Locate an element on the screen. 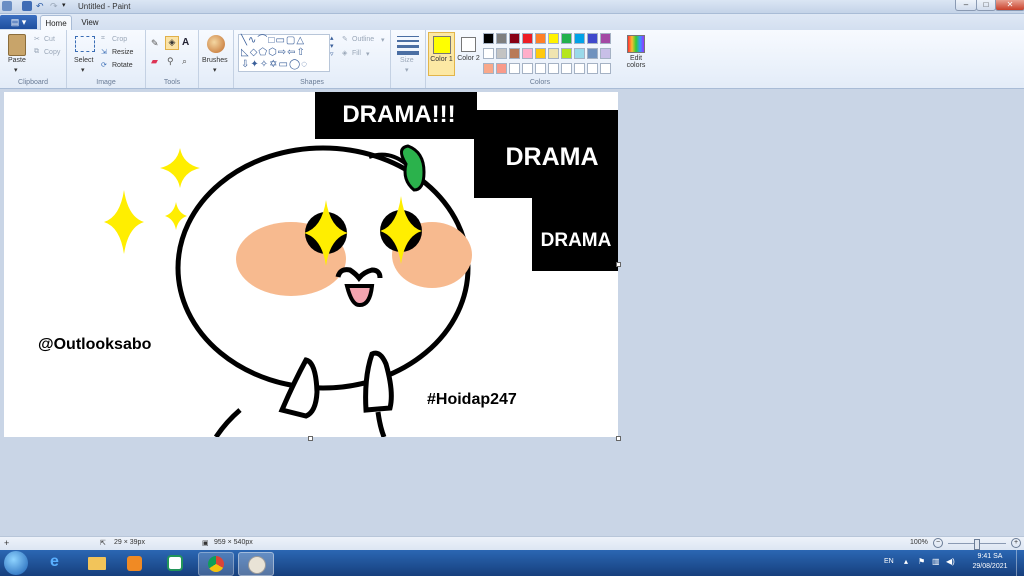 The image size is (1024, 576). select-dropdown-icon: ▾ is located at coordinates (83, 70).